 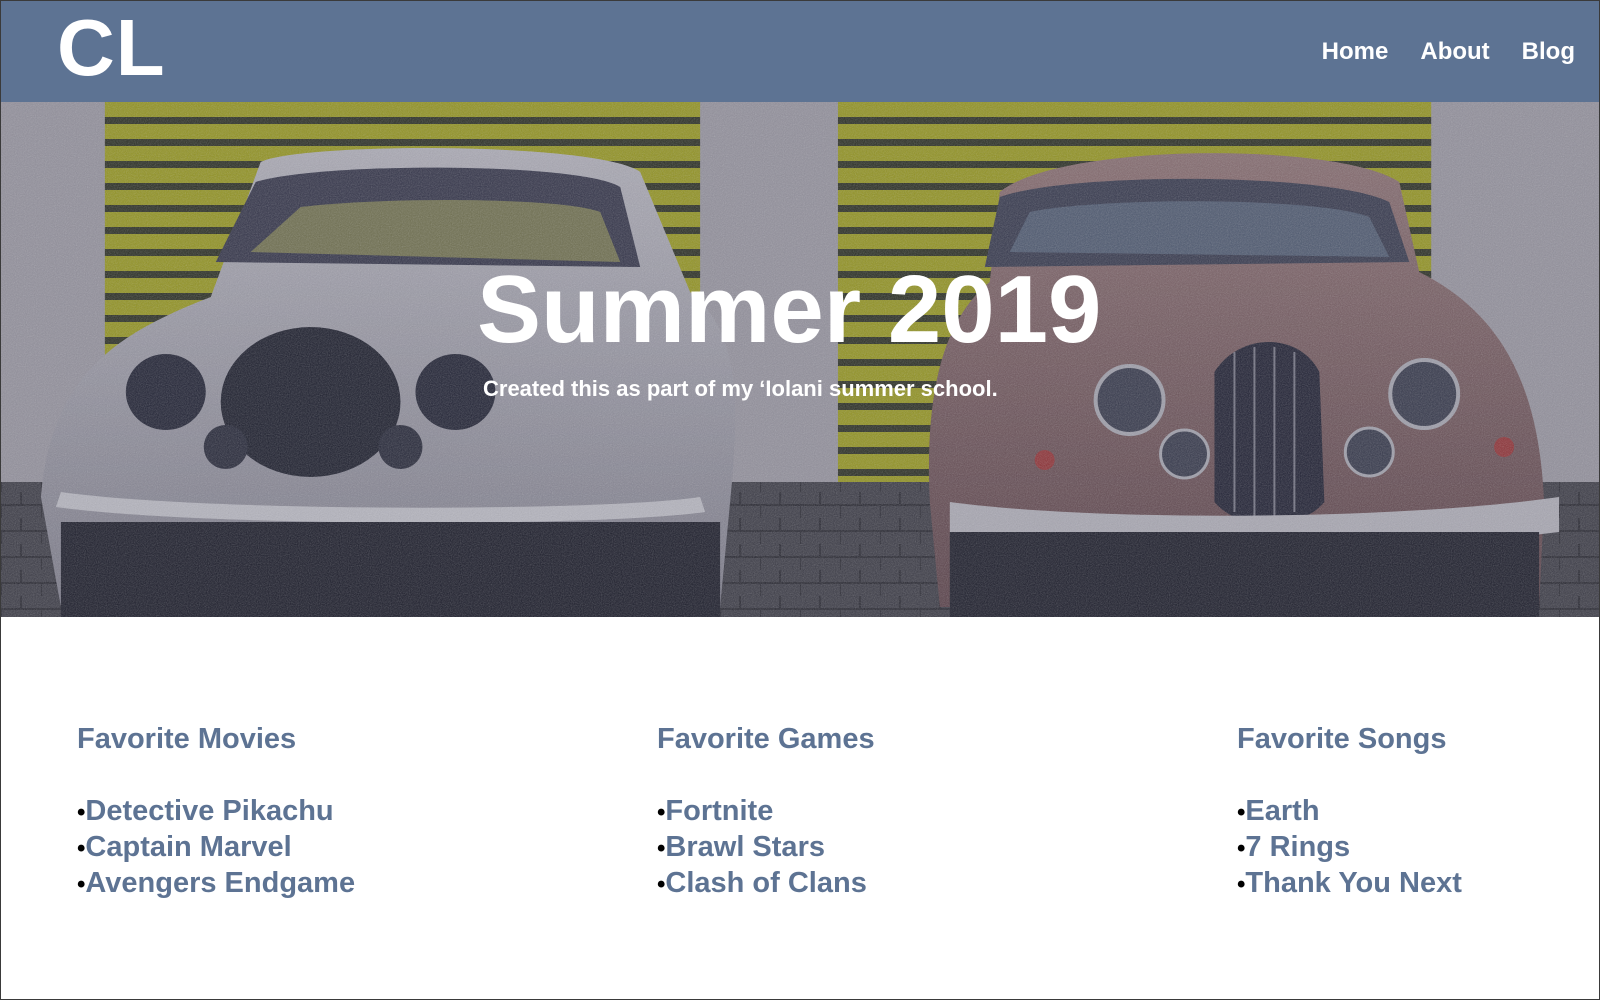 I want to click on favorite-songs-heading: Favorite Songs, so click(x=1342, y=739).